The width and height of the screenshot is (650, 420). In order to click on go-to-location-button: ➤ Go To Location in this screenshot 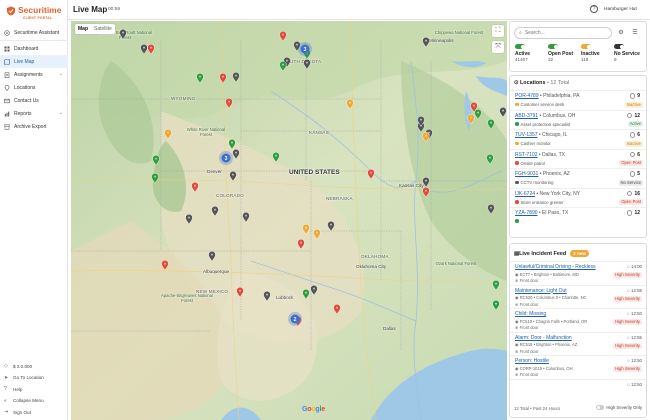, I will do `click(34, 378)`.